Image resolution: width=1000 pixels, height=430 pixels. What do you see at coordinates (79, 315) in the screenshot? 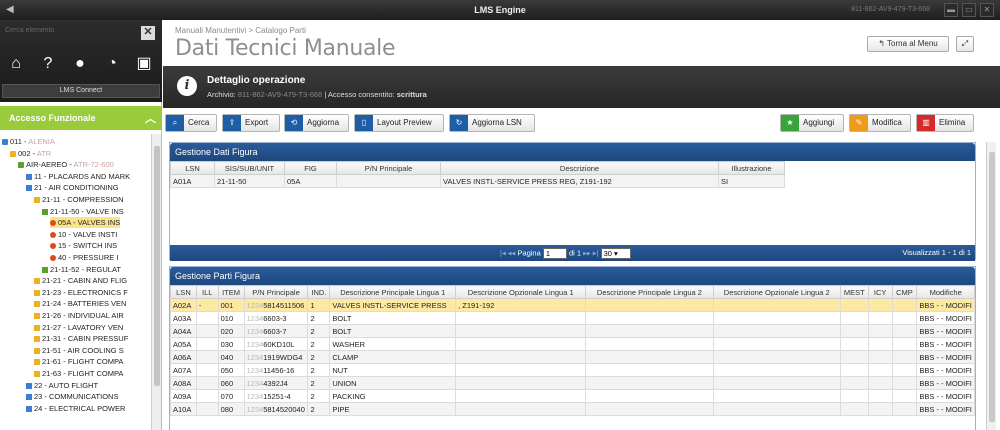
I see `tree-node: 21-26 - INDIVIDUAL AIR` at bounding box center [79, 315].